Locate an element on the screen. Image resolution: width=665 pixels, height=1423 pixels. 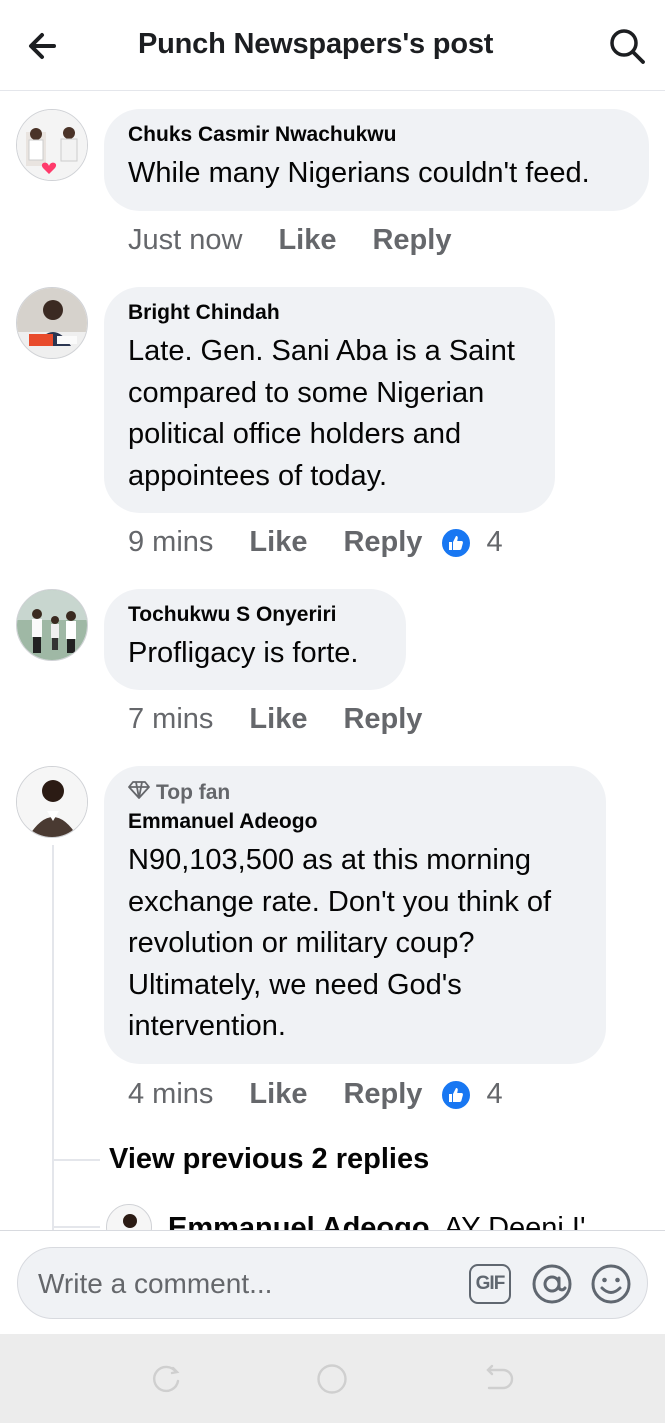
comment-author: Bright Chindah is located at coordinates (329, 313).